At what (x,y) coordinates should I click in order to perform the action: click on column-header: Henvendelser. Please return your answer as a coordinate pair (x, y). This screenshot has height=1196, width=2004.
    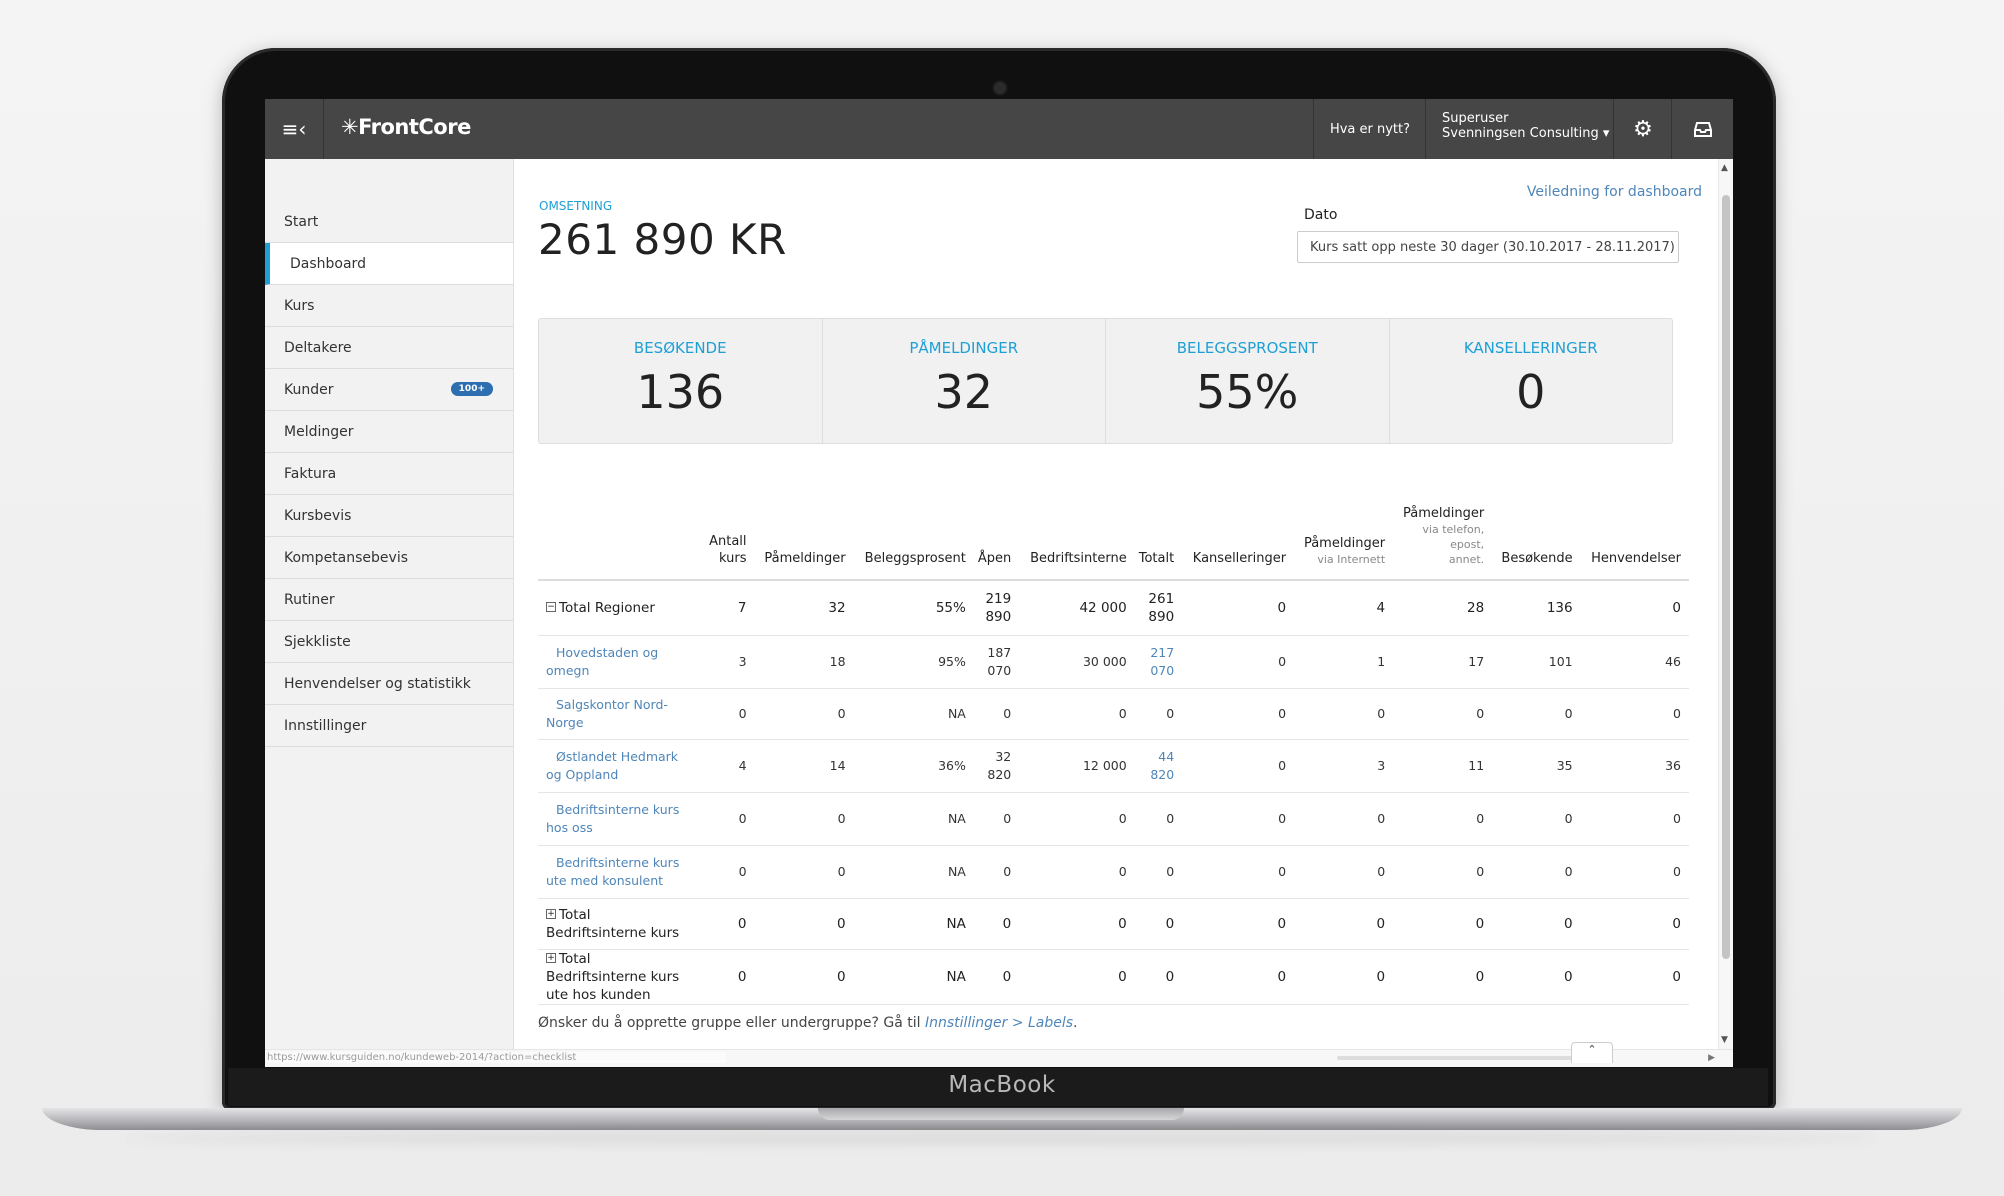
    Looking at the image, I should click on (1634, 543).